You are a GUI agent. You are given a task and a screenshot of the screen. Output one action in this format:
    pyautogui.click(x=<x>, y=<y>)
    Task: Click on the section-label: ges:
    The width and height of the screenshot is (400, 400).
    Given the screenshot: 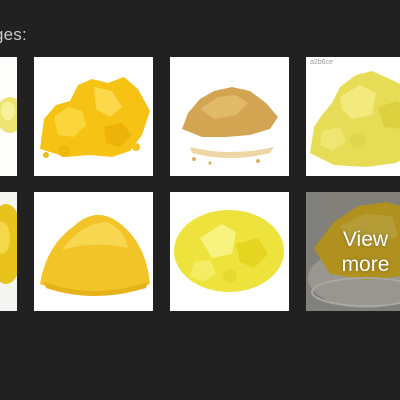 What is the action you would take?
    pyautogui.click(x=13, y=34)
    